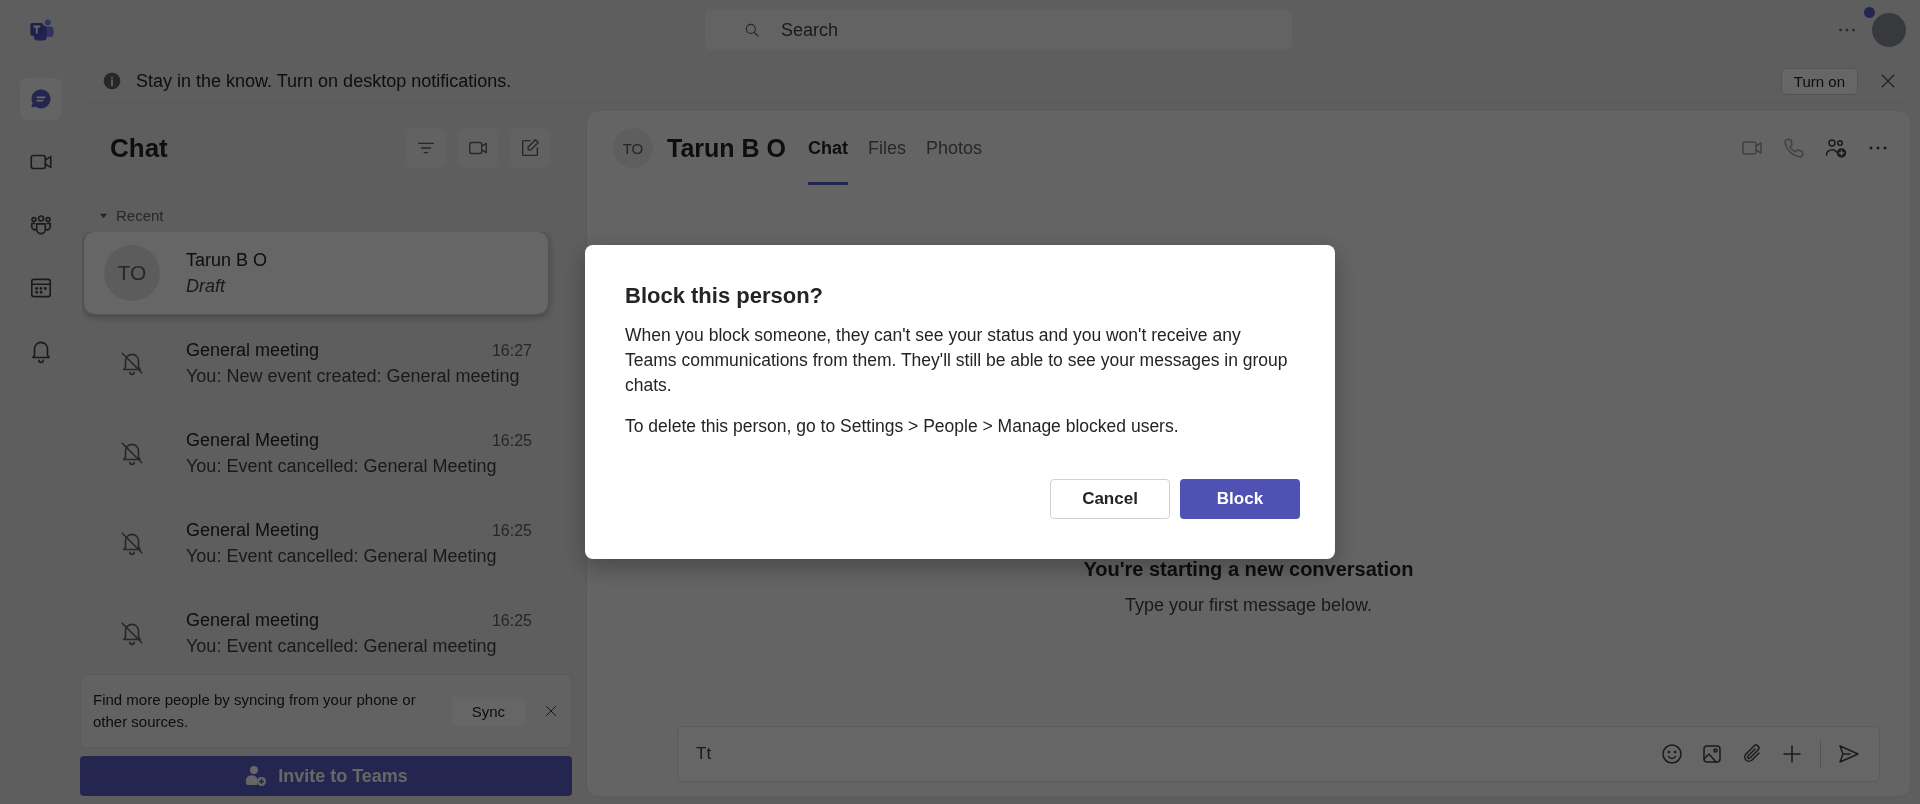 This screenshot has width=1920, height=804. What do you see at coordinates (1819, 81) in the screenshot?
I see `turn-on-button: Turn on` at bounding box center [1819, 81].